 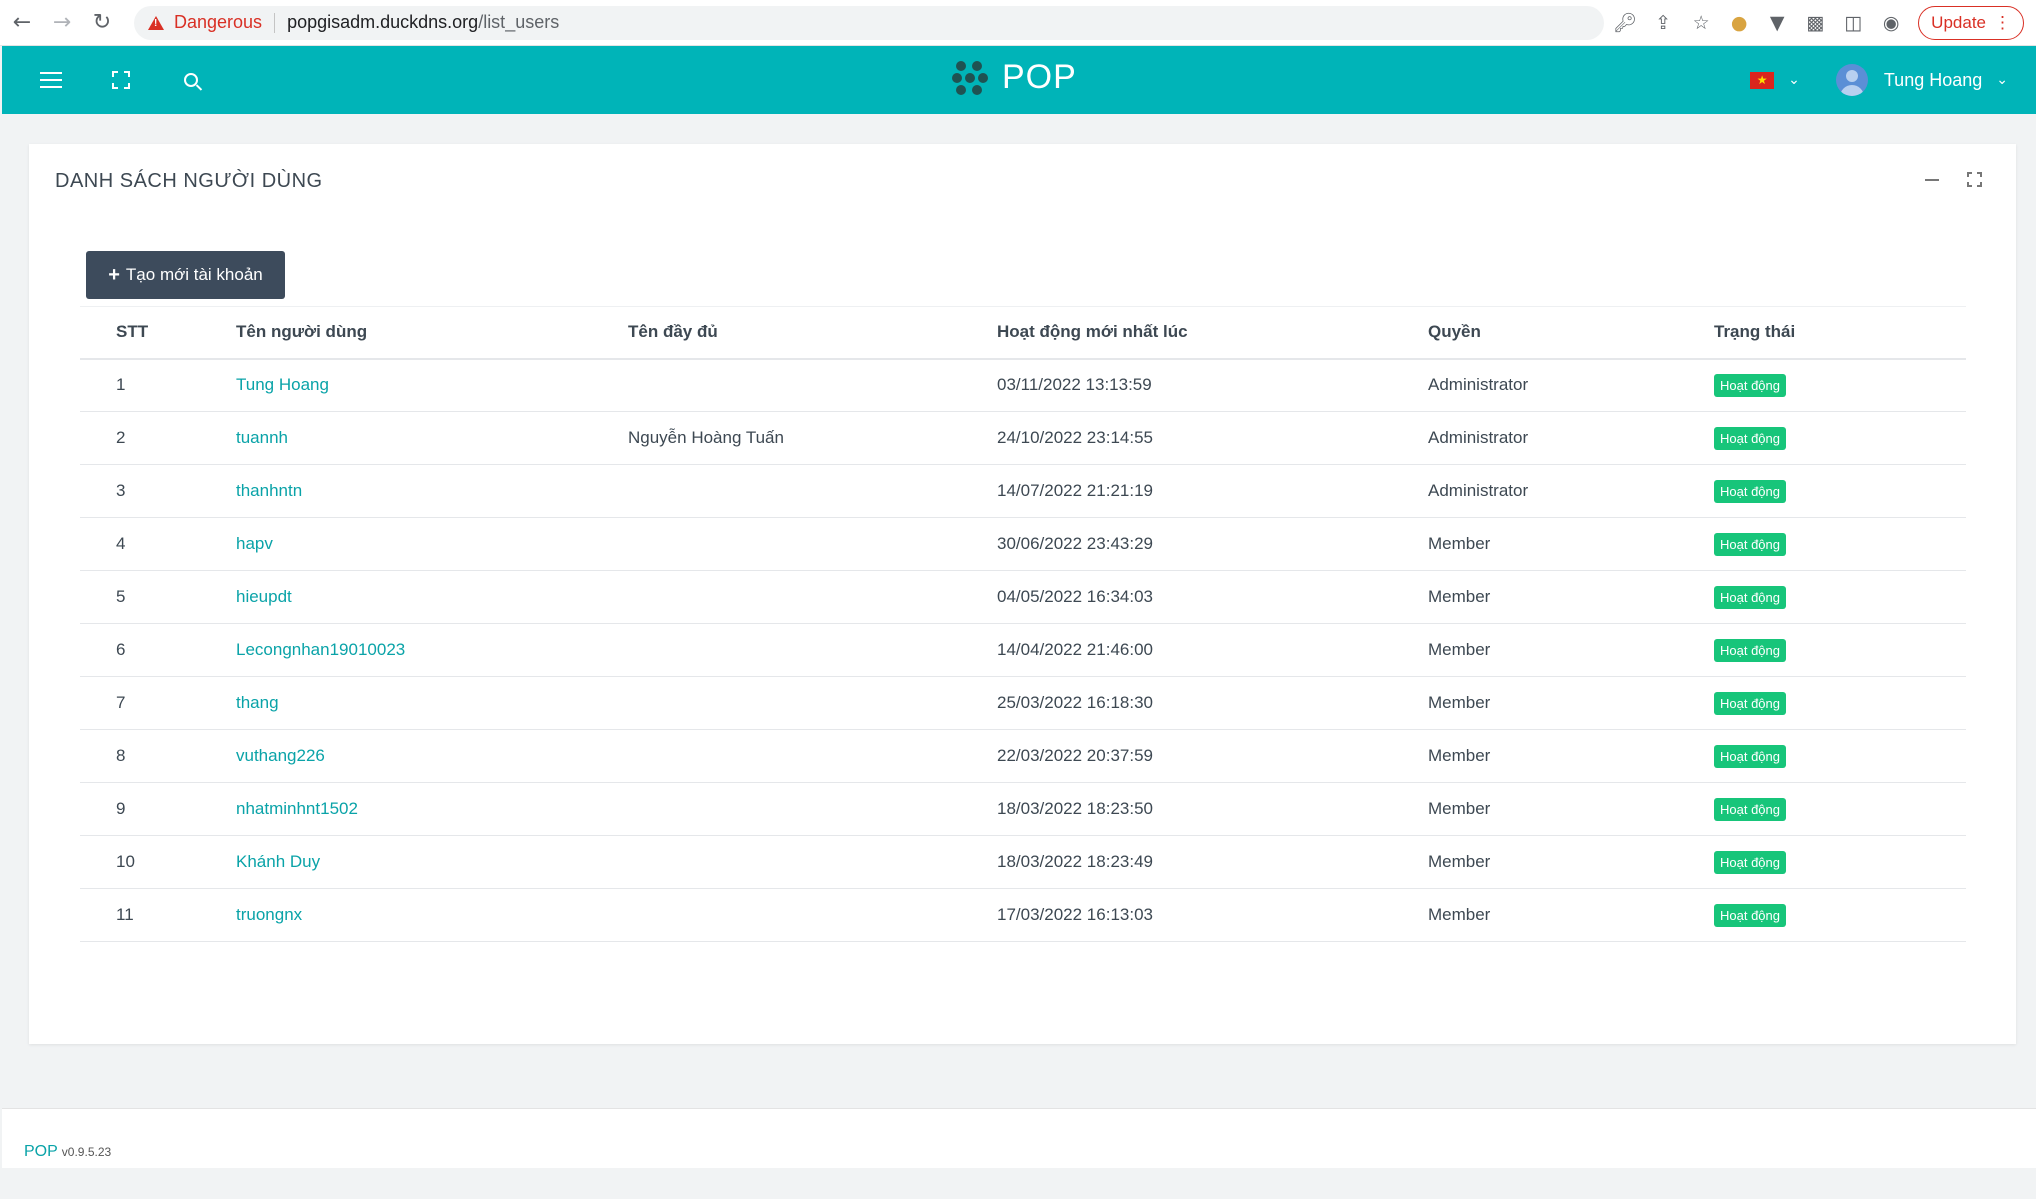 What do you see at coordinates (1933, 80) in the screenshot?
I see `user-name: Tung Hoang` at bounding box center [1933, 80].